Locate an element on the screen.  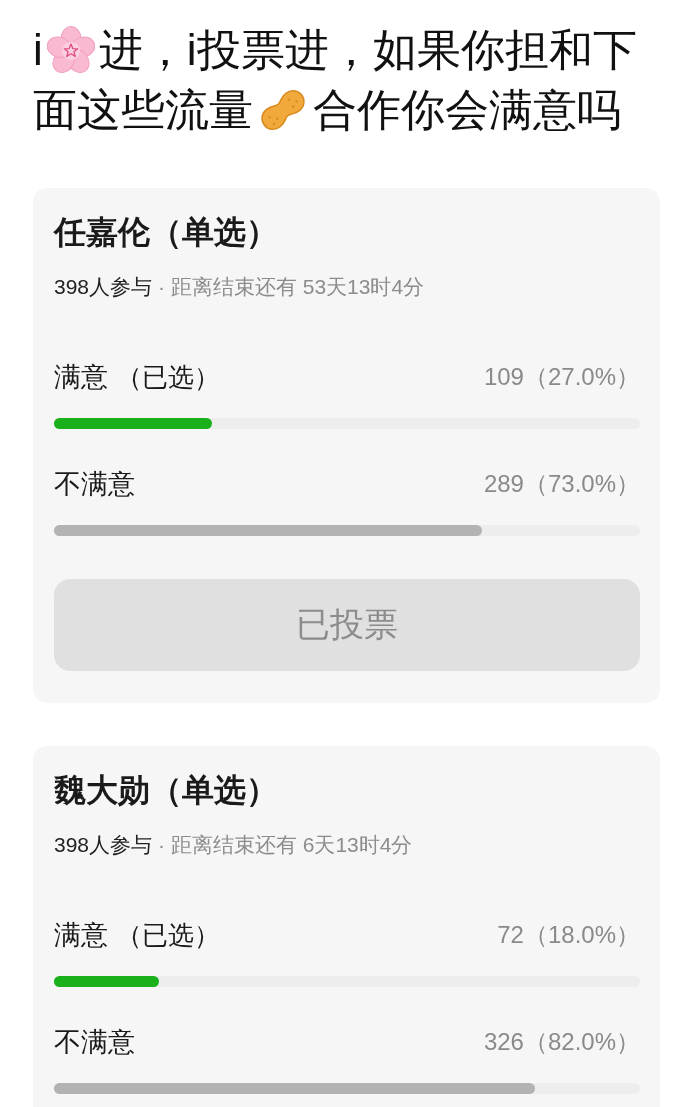
poll-title: 任嘉伦（单选） is located at coordinates (166, 232).